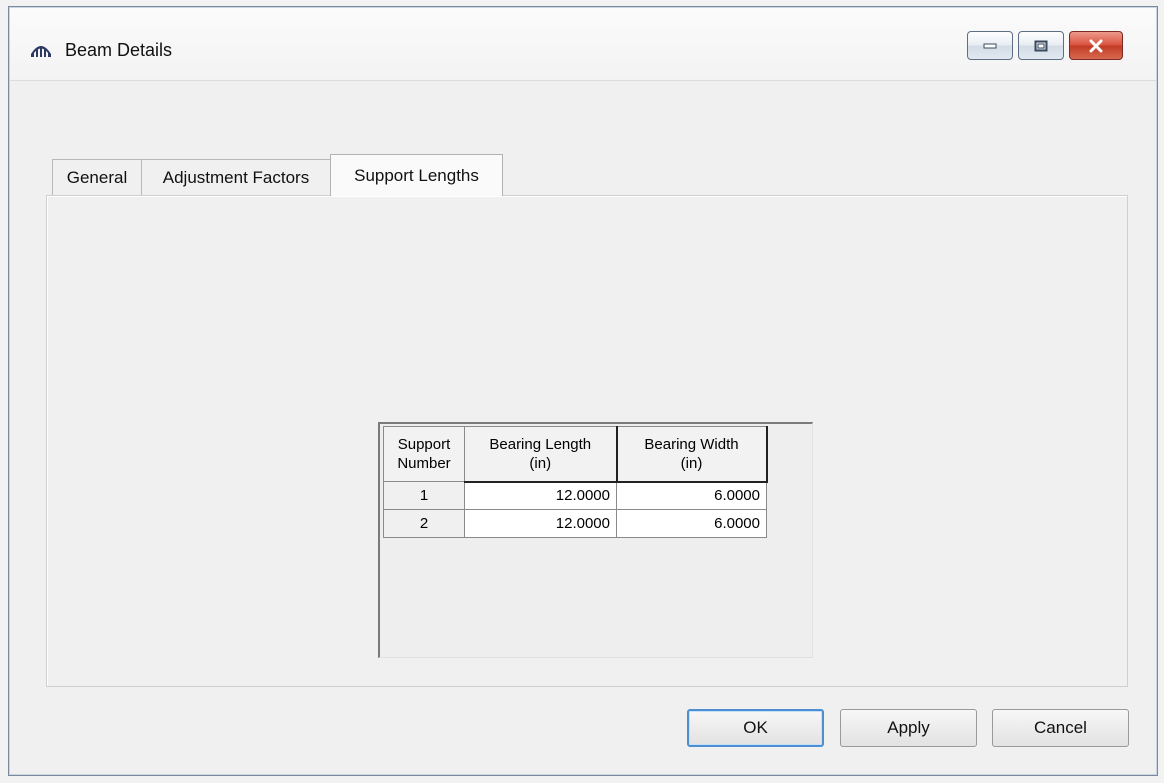 This screenshot has width=1164, height=783. What do you see at coordinates (424, 495) in the screenshot?
I see `support-number-cell: 1` at bounding box center [424, 495].